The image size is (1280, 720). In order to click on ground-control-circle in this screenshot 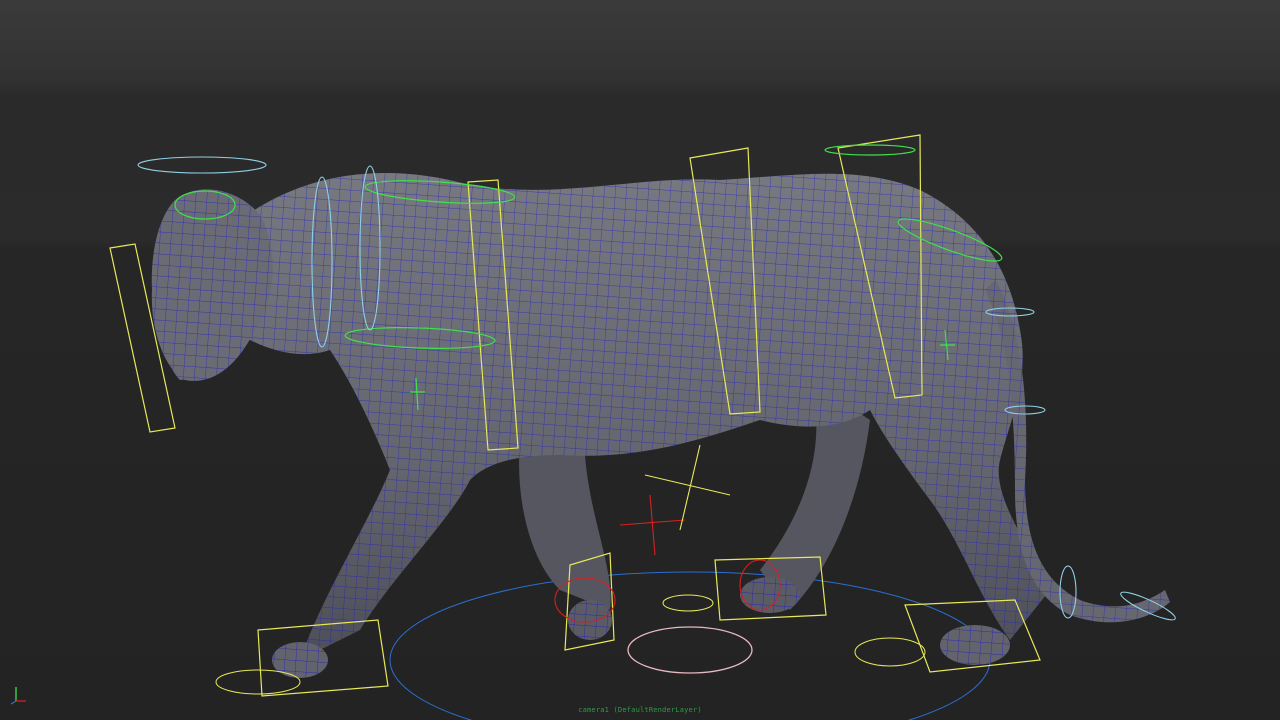, I will do `click(690, 645)`.